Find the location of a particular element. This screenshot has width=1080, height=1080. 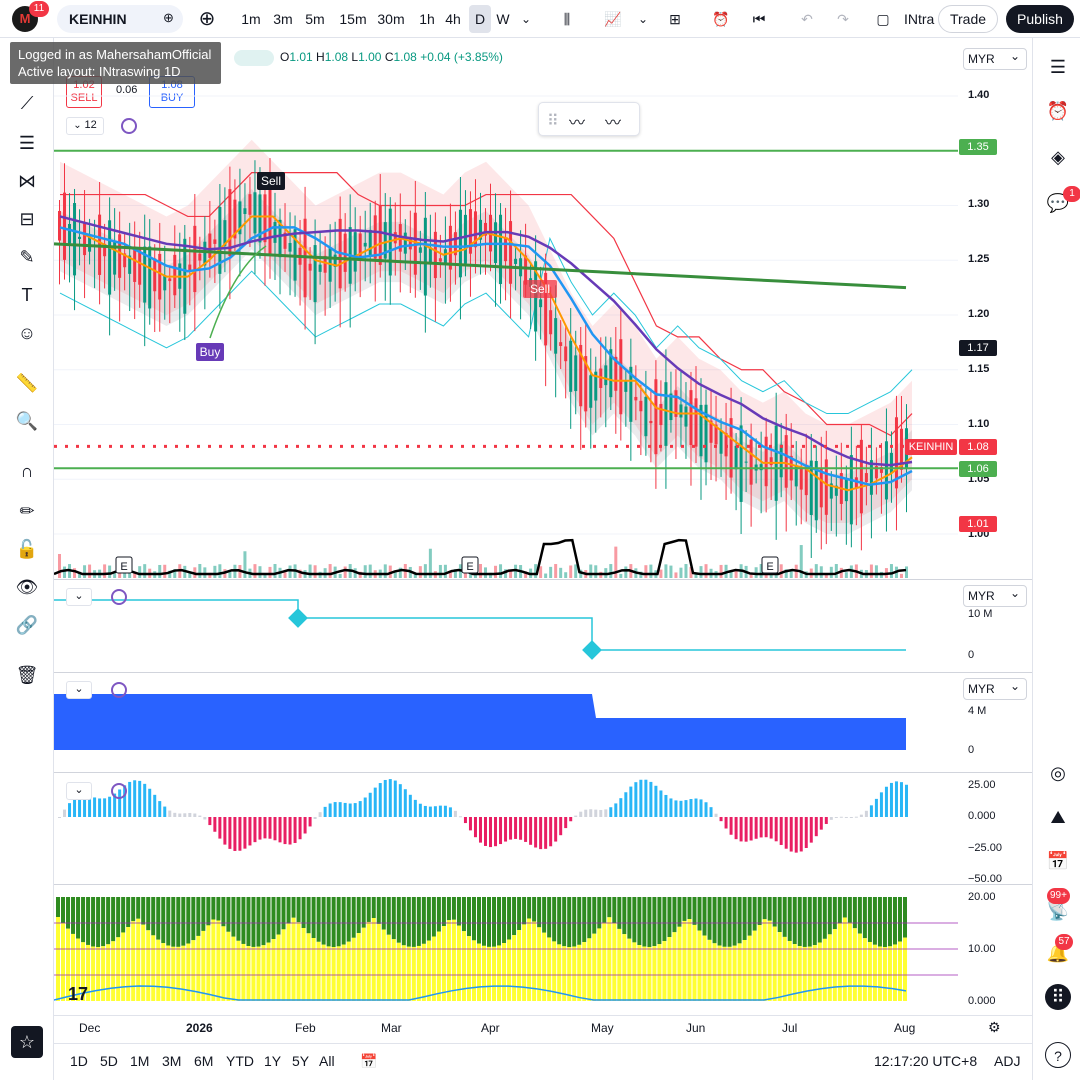

publish-button: Publish is located at coordinates (1040, 19).